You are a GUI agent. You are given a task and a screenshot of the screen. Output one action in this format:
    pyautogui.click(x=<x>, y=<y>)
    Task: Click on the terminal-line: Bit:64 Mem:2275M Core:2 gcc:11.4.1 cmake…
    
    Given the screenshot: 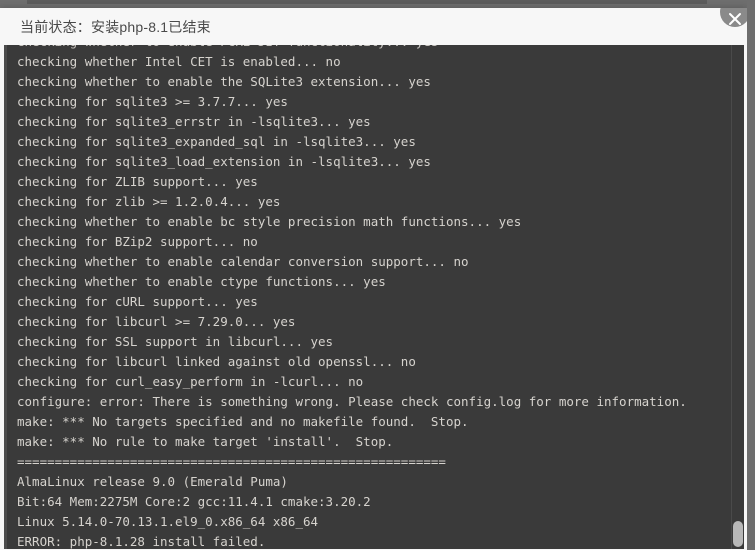 What is the action you would take?
    pyautogui.click(x=194, y=501)
    